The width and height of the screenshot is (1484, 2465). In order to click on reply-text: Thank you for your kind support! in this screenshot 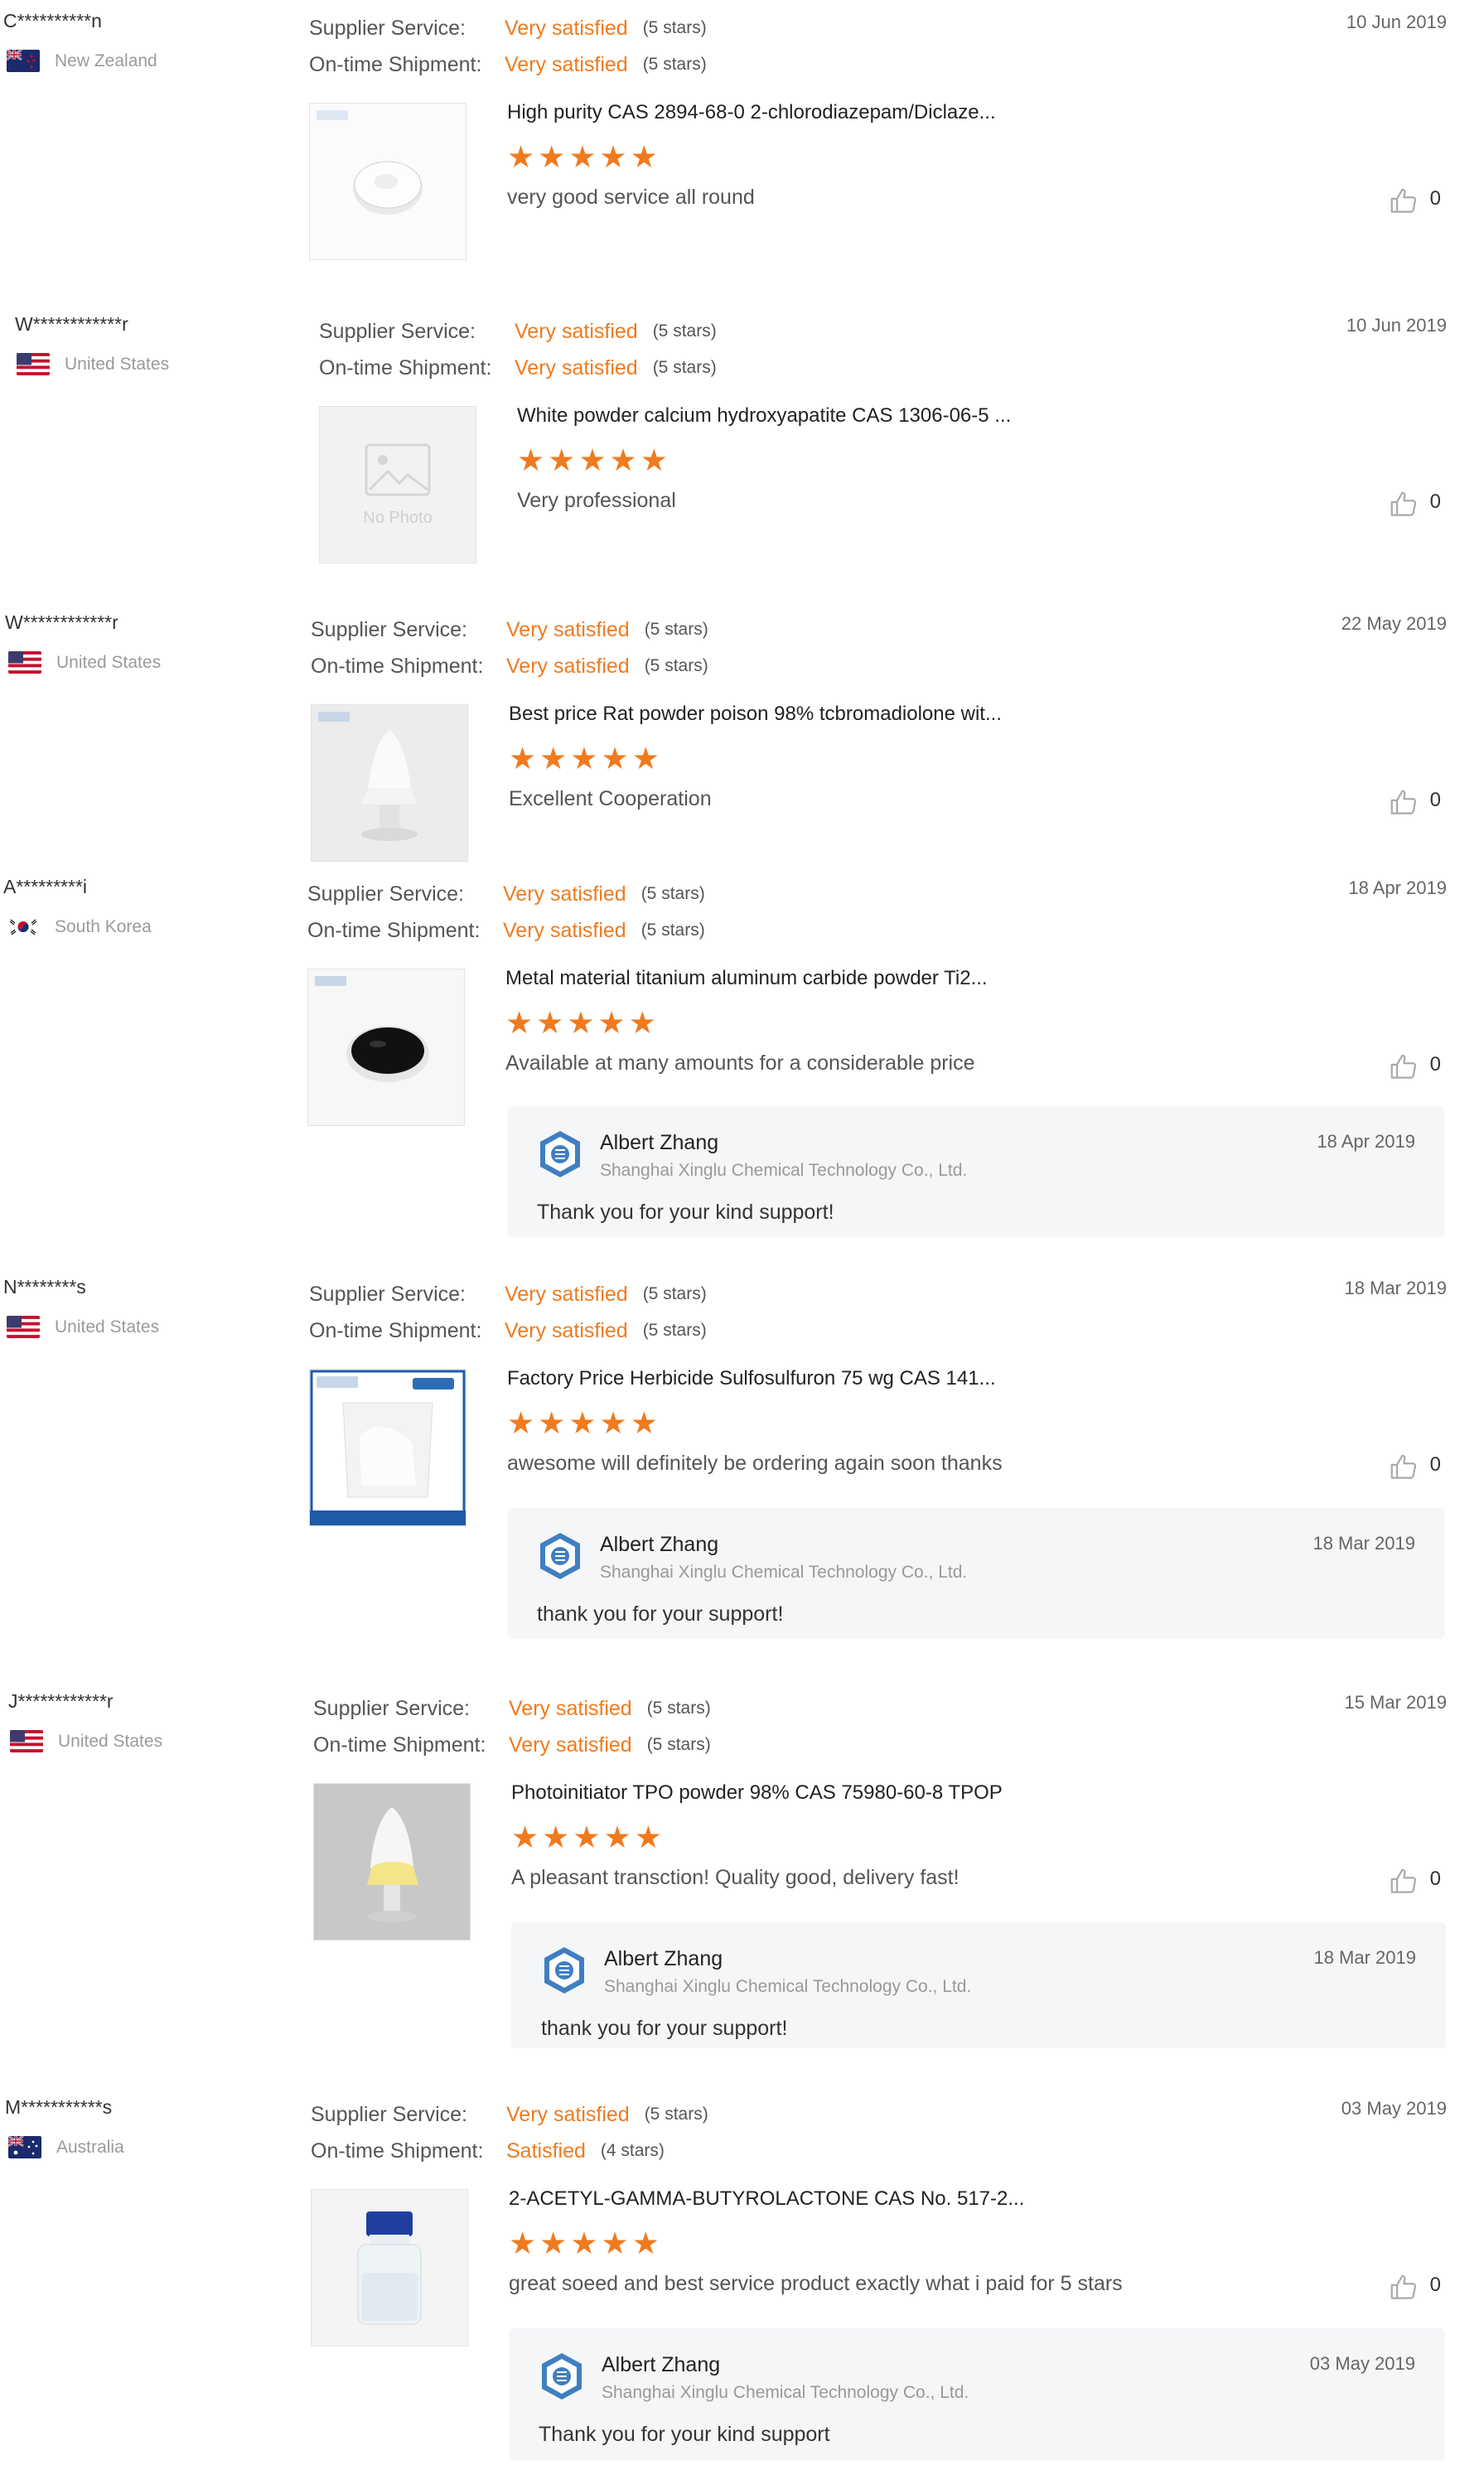, I will do `click(685, 1212)`.